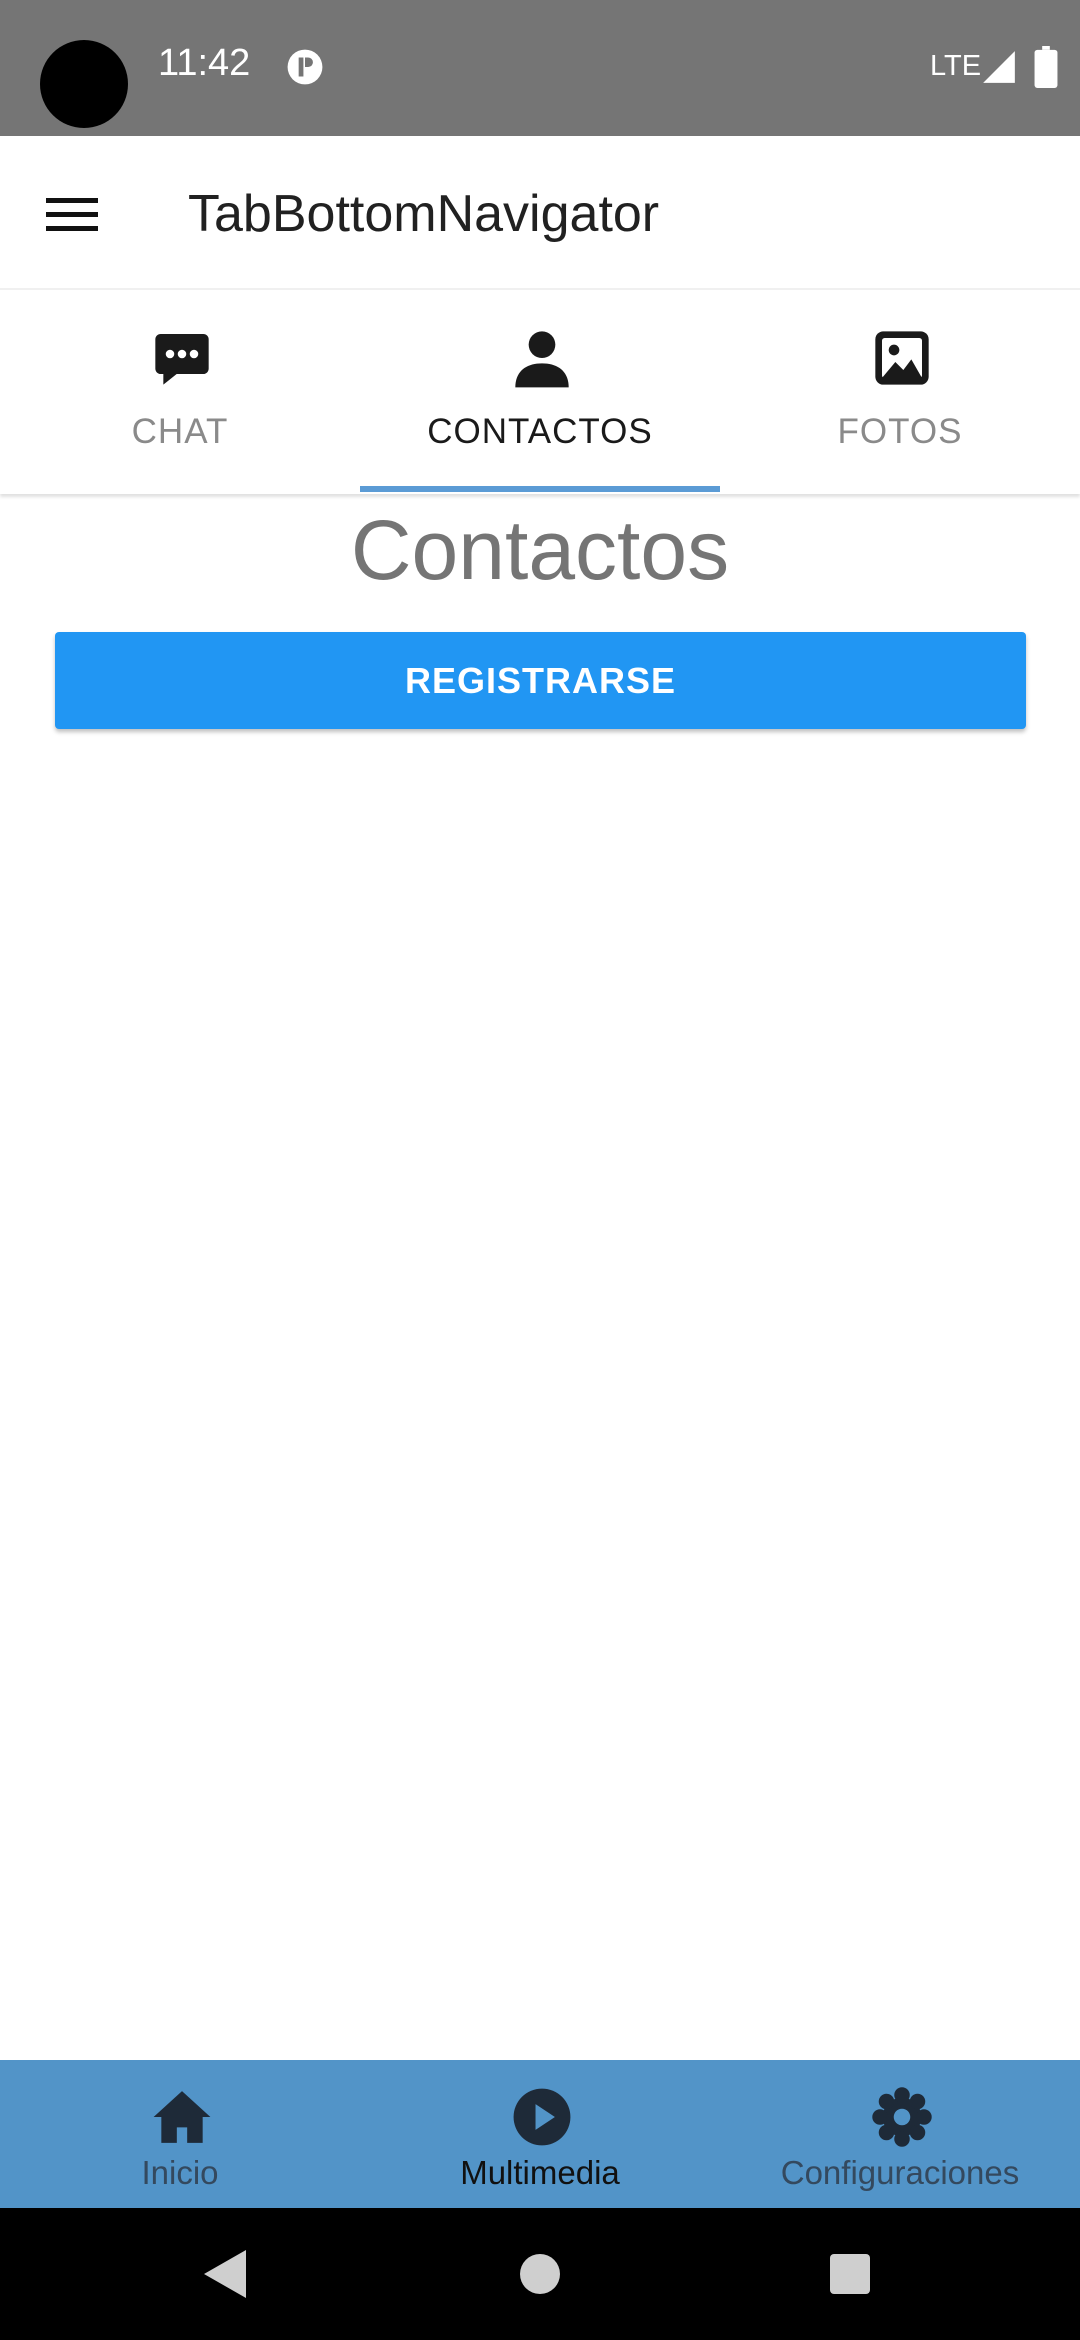 The height and width of the screenshot is (2340, 1080). What do you see at coordinates (902, 358) in the screenshot?
I see `image-icon` at bounding box center [902, 358].